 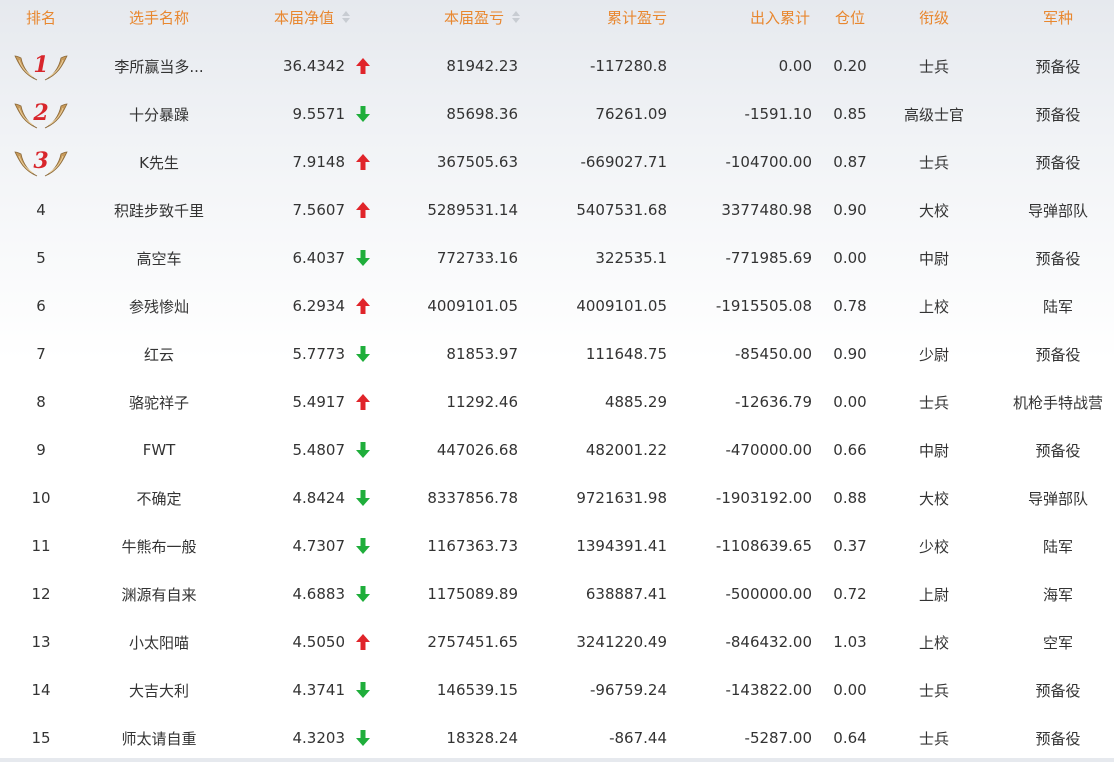 I want to click on cell-cum-flow: -104700.00, so click(x=768, y=162).